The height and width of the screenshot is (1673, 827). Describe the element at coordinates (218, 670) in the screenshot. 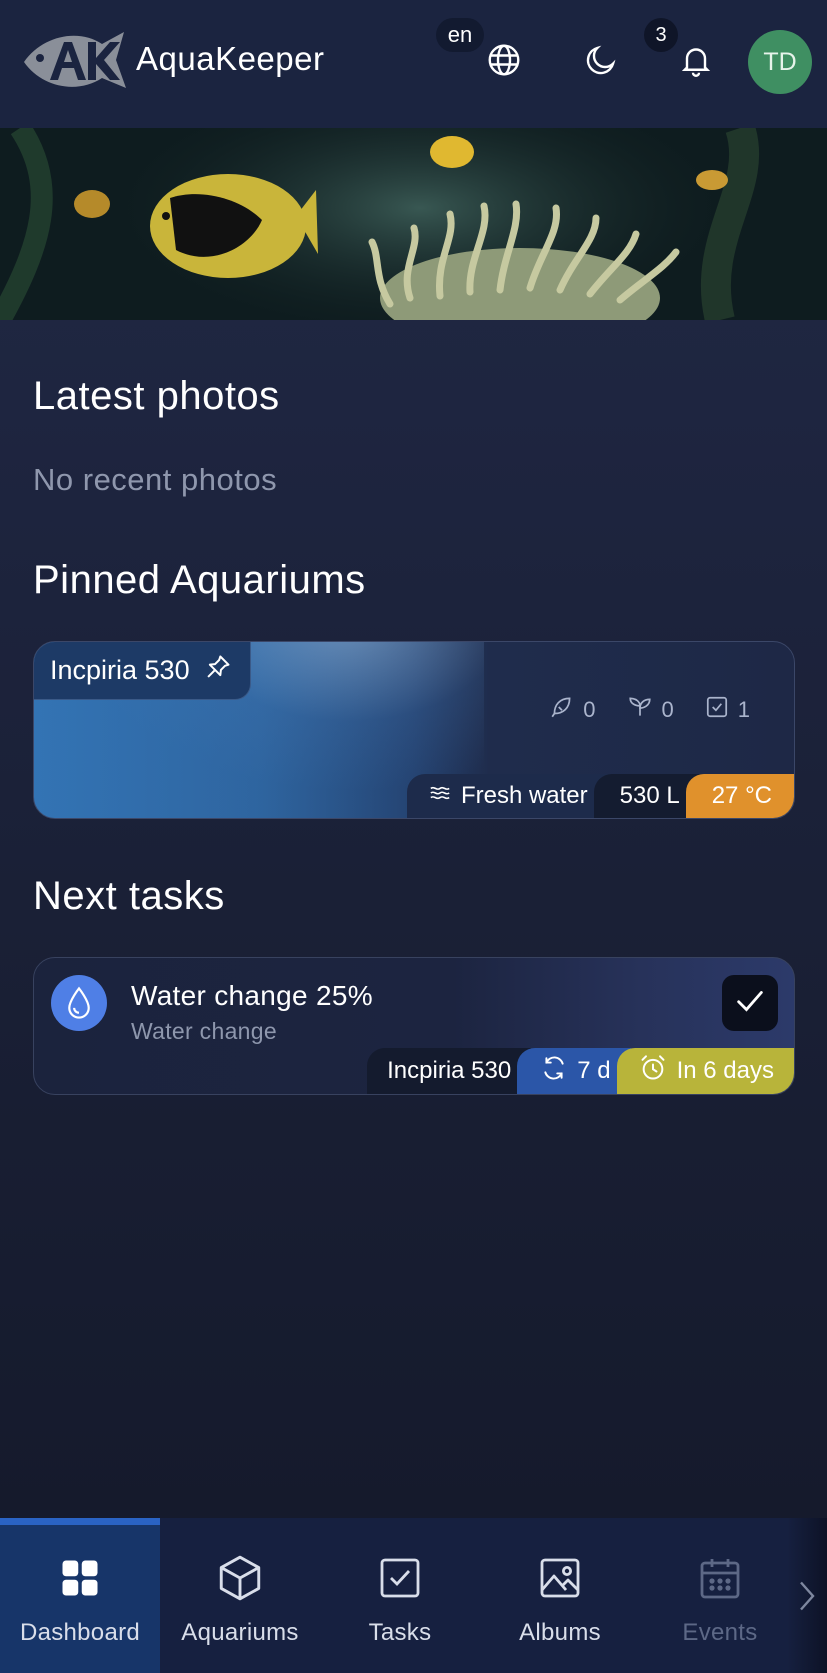

I see `pin-icon` at that location.